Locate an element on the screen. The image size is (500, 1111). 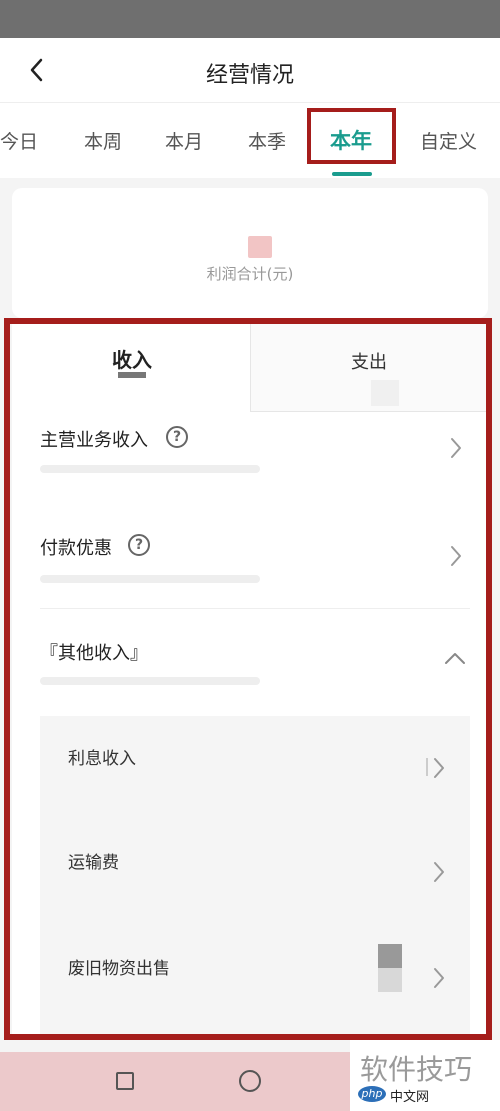
watermark: 软件技巧 php 中文网 is located at coordinates (425, 1075).